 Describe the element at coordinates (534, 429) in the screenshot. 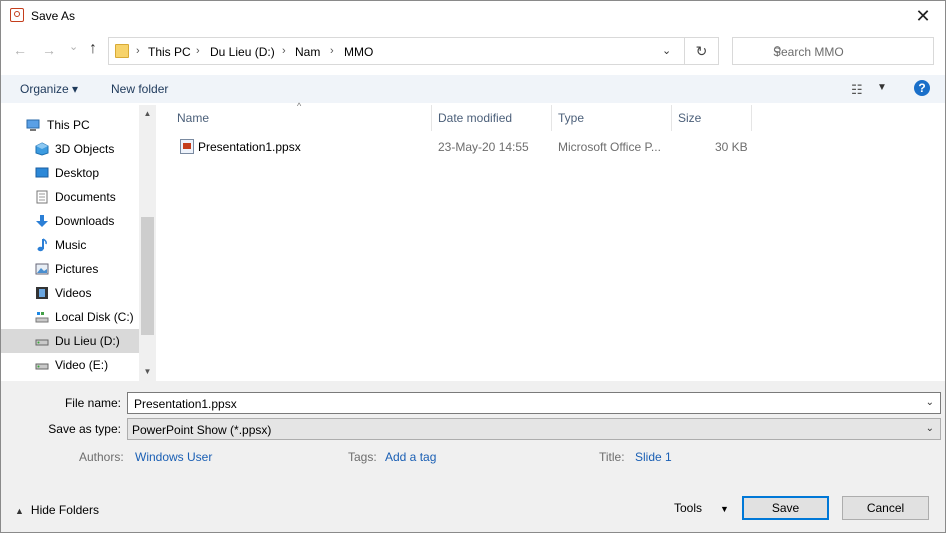

I see `save-as-type-select: PowerPoint Show (*.ppsx) ⌄` at that location.